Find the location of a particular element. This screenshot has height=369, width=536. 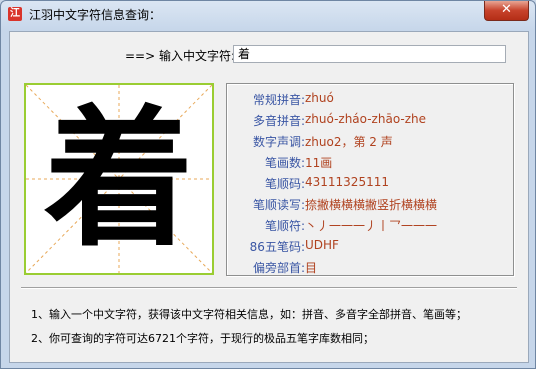

info-value: zhuo2，第 2 声 is located at coordinates (349, 142).